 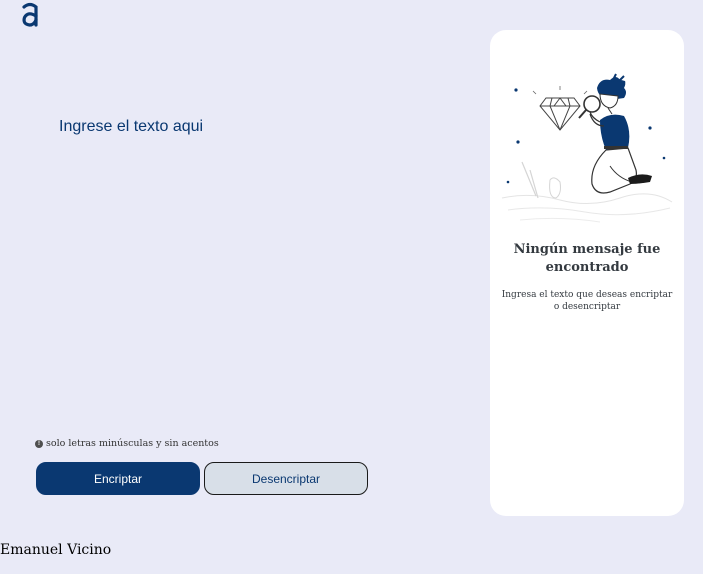 What do you see at coordinates (132, 443) in the screenshot?
I see `hint-text: solo letras minúsculas y sin acentos` at bounding box center [132, 443].